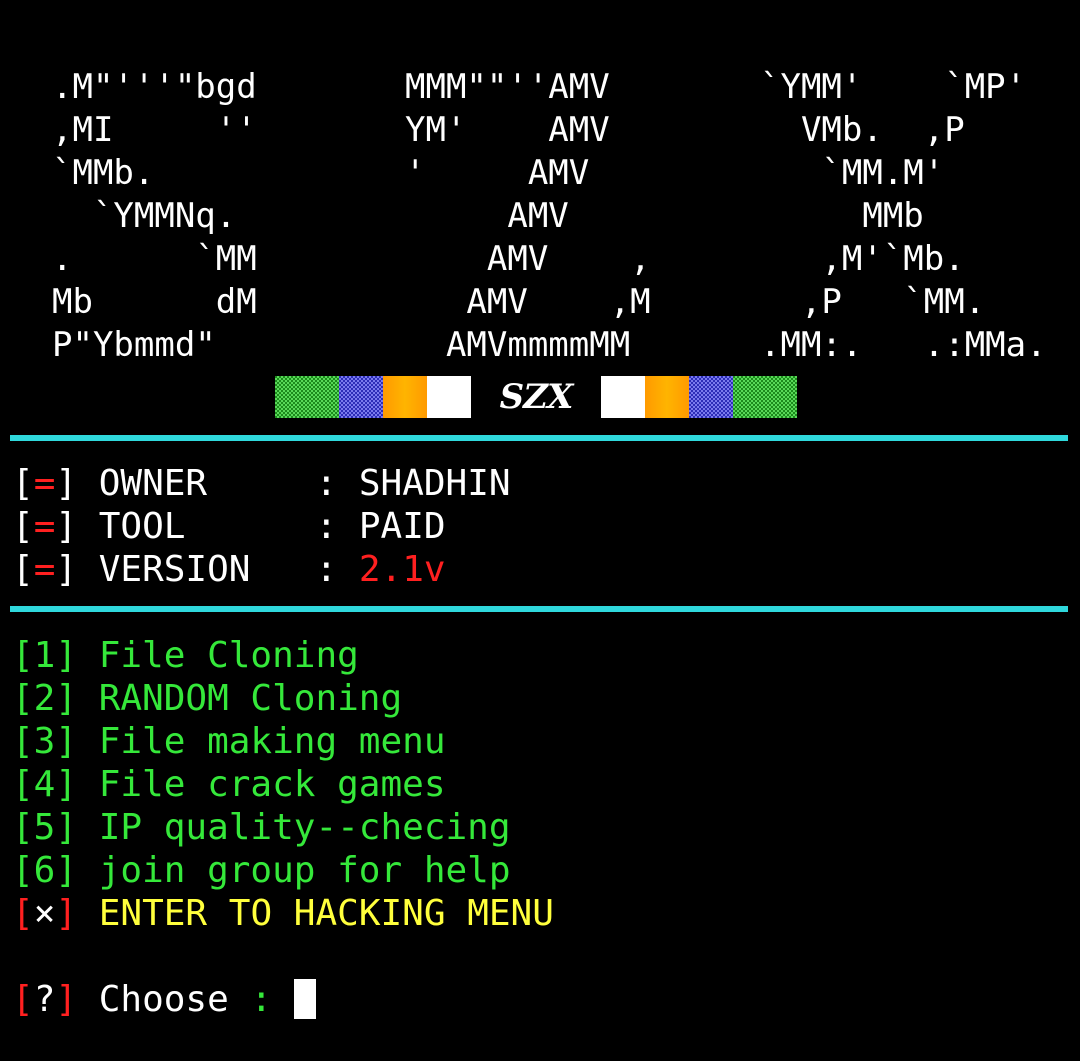 The height and width of the screenshot is (1061, 1080). Describe the element at coordinates (185, 483) in the screenshot. I see `info-owner-label: OWNER` at that location.